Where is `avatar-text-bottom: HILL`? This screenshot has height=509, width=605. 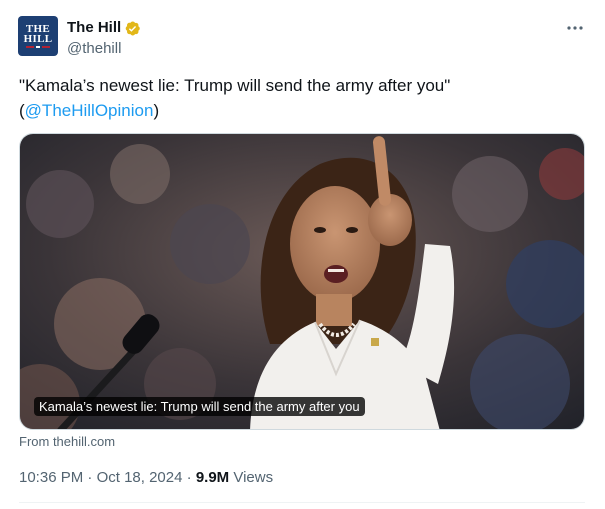
avatar-text-bottom: HILL is located at coordinates (38, 38).